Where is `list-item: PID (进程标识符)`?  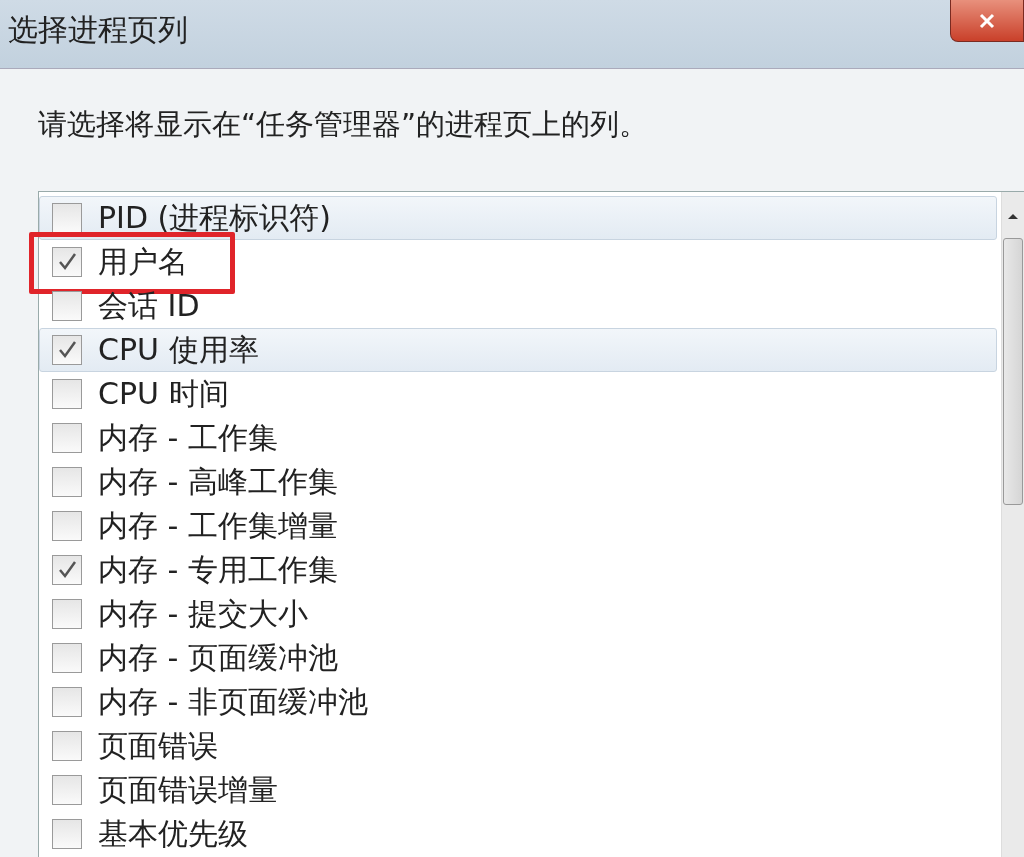 list-item: PID (进程标识符) is located at coordinates (518, 218).